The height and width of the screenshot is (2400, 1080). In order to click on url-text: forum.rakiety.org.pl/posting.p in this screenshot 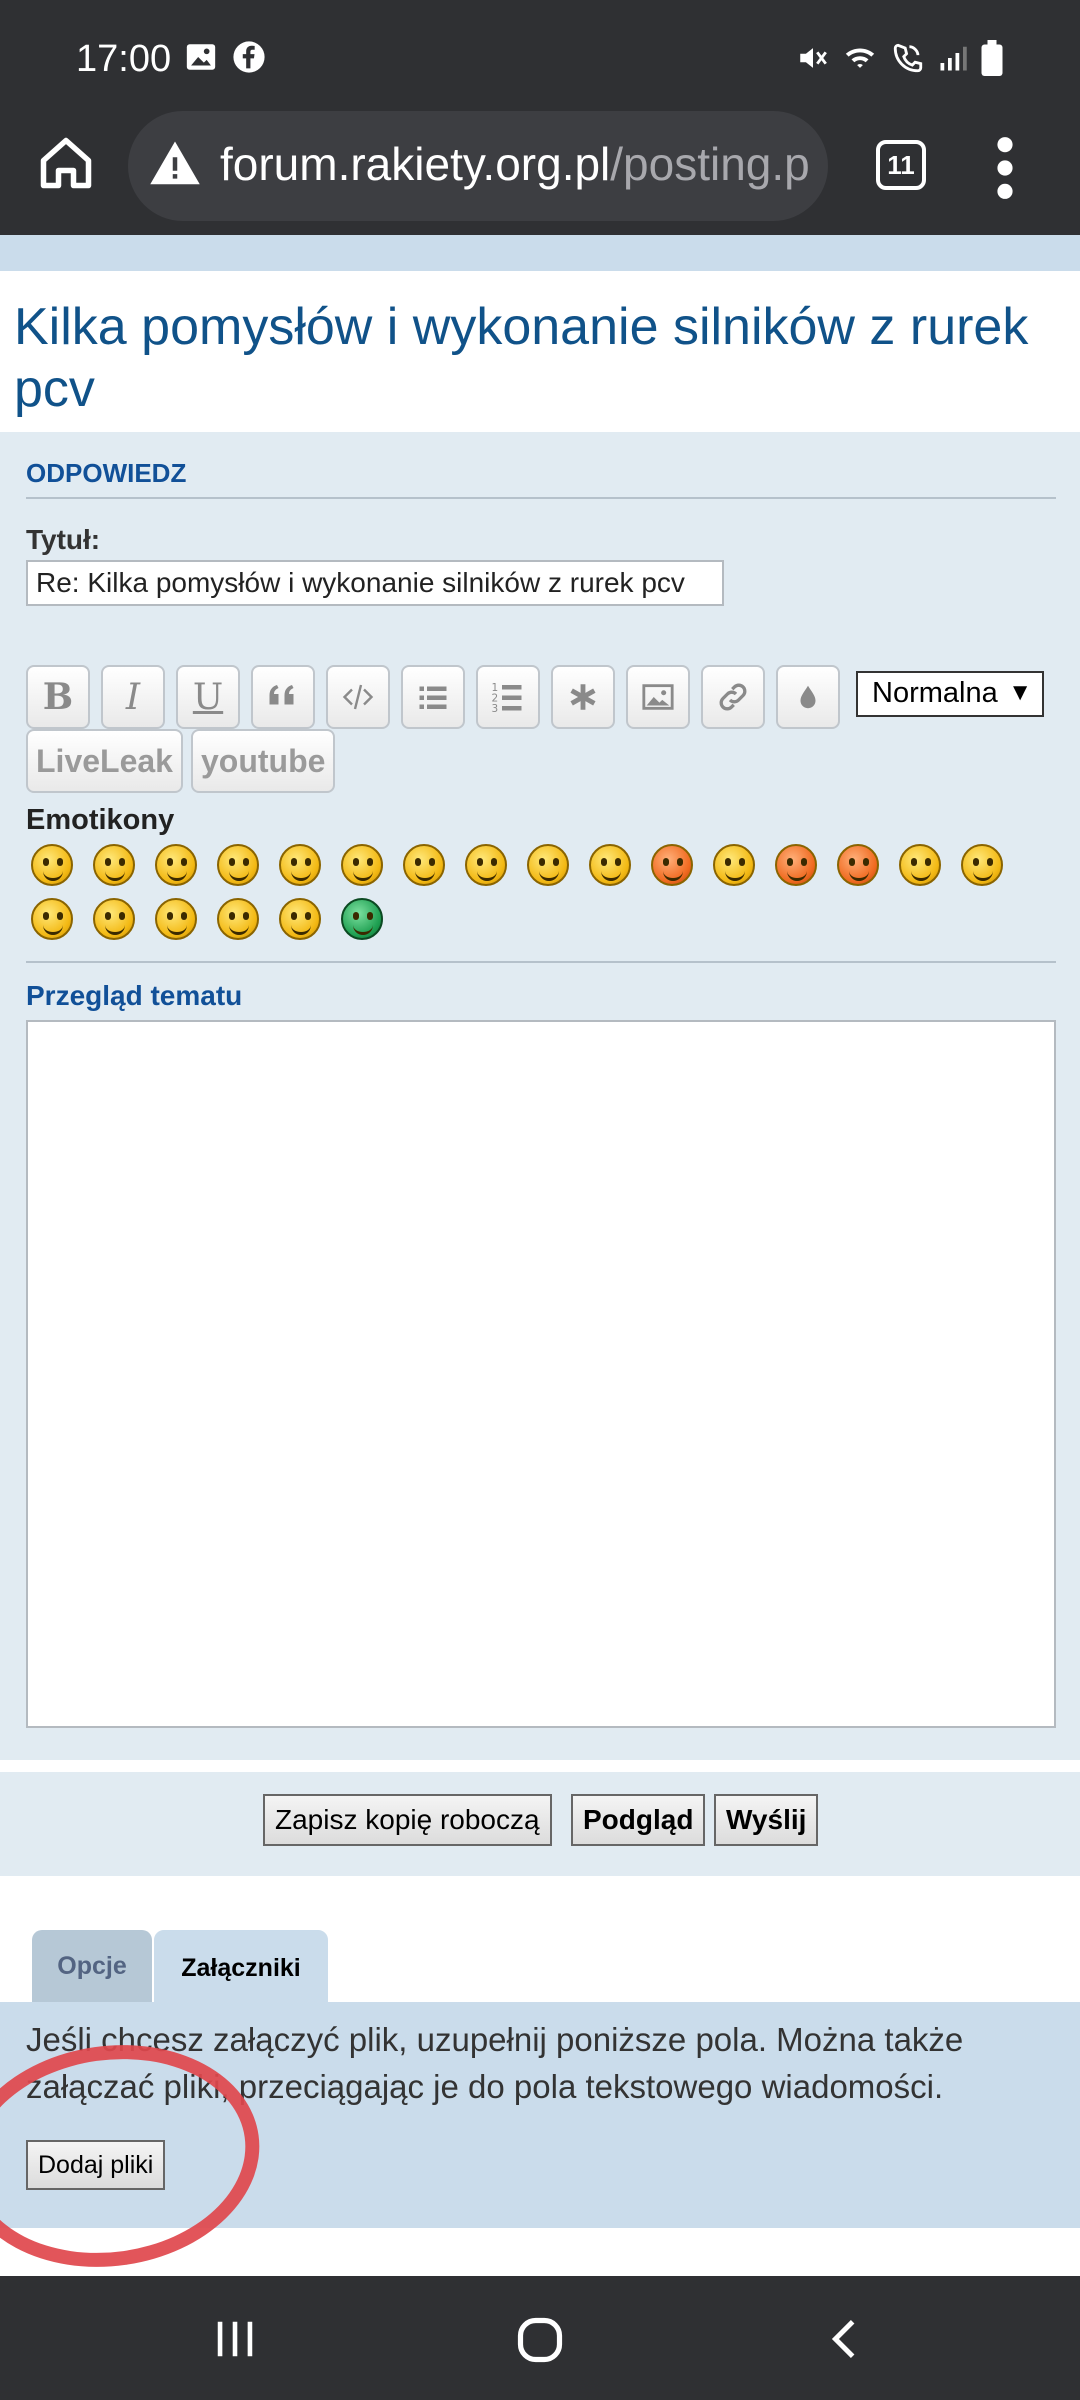, I will do `click(515, 164)`.